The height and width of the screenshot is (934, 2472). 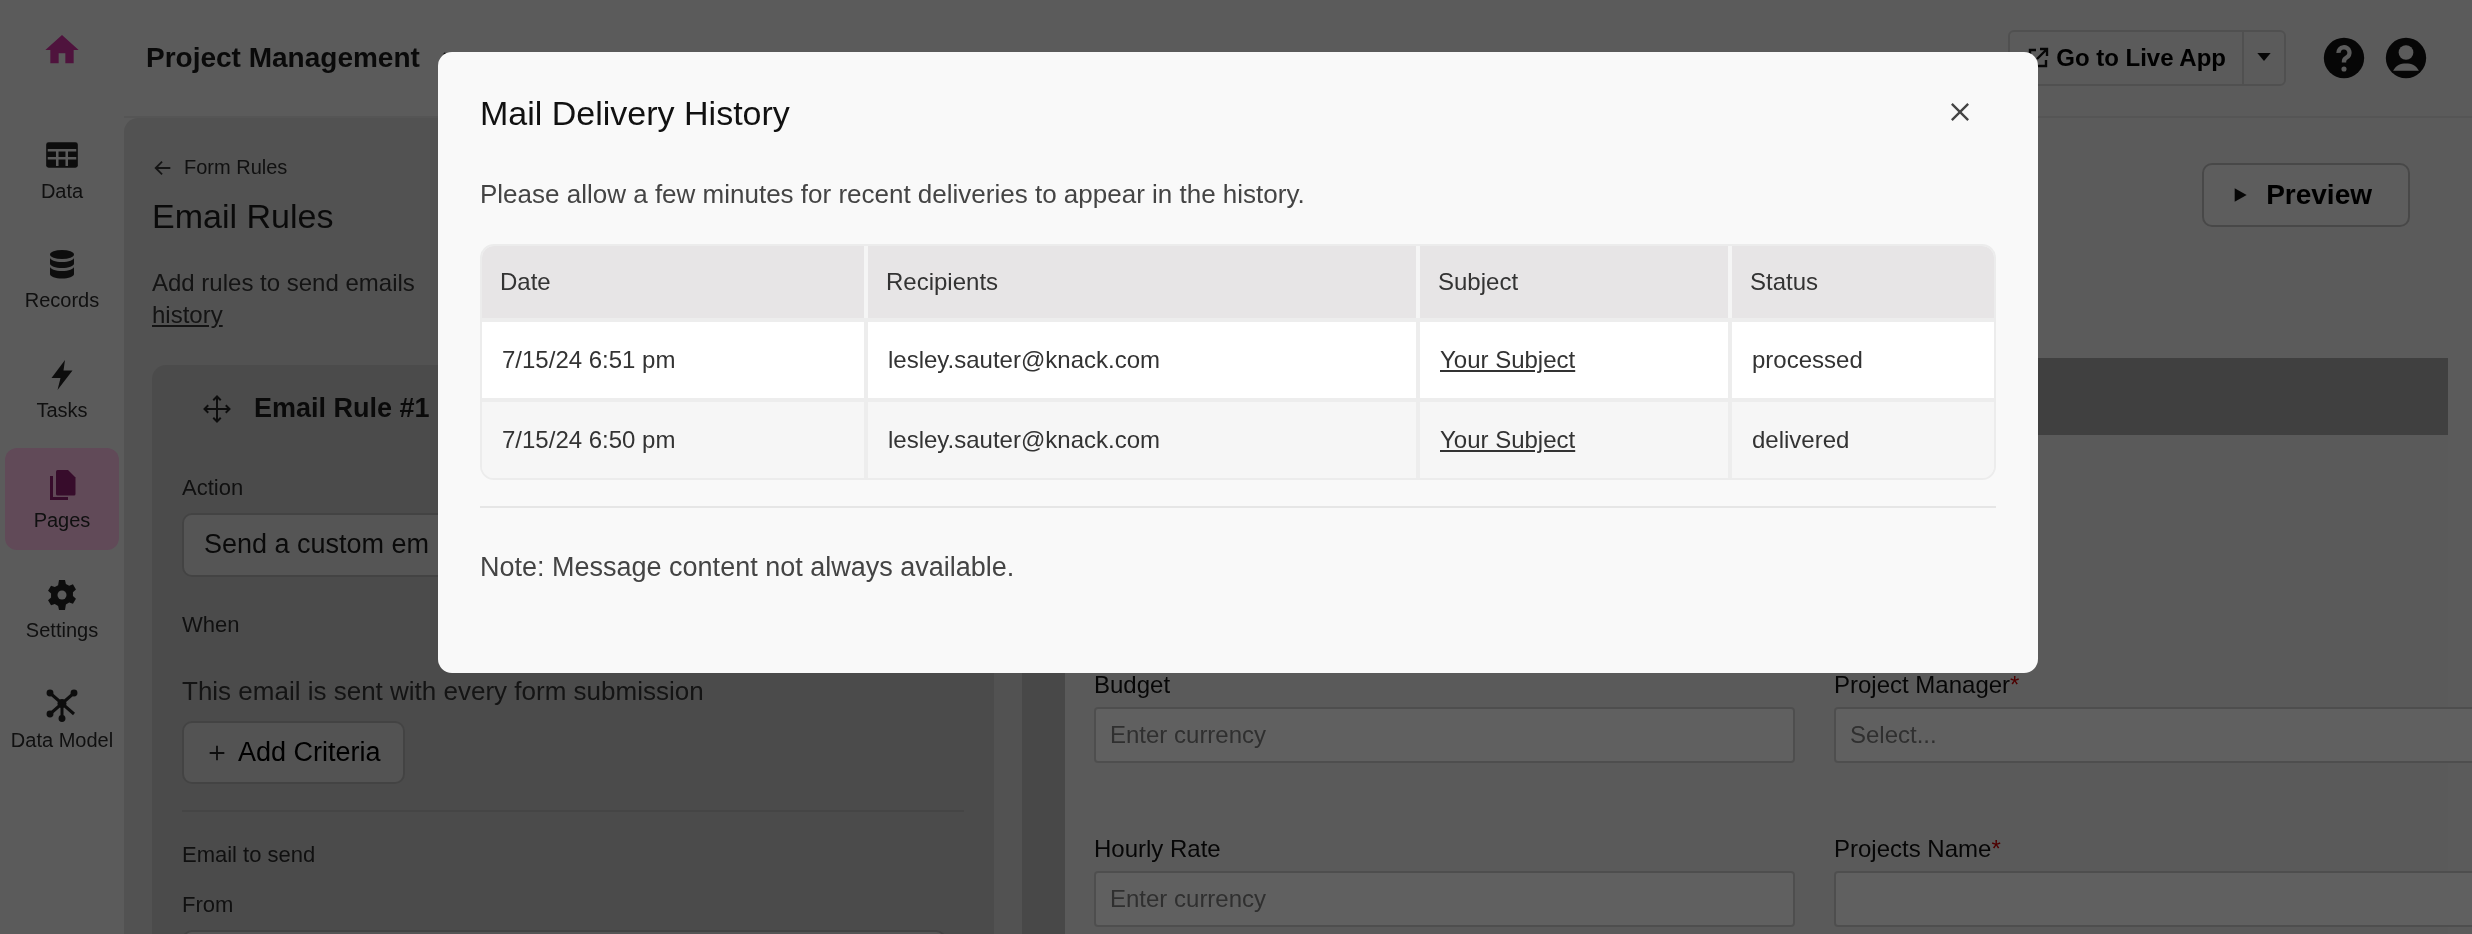 I want to click on field-label: When, so click(x=211, y=625).